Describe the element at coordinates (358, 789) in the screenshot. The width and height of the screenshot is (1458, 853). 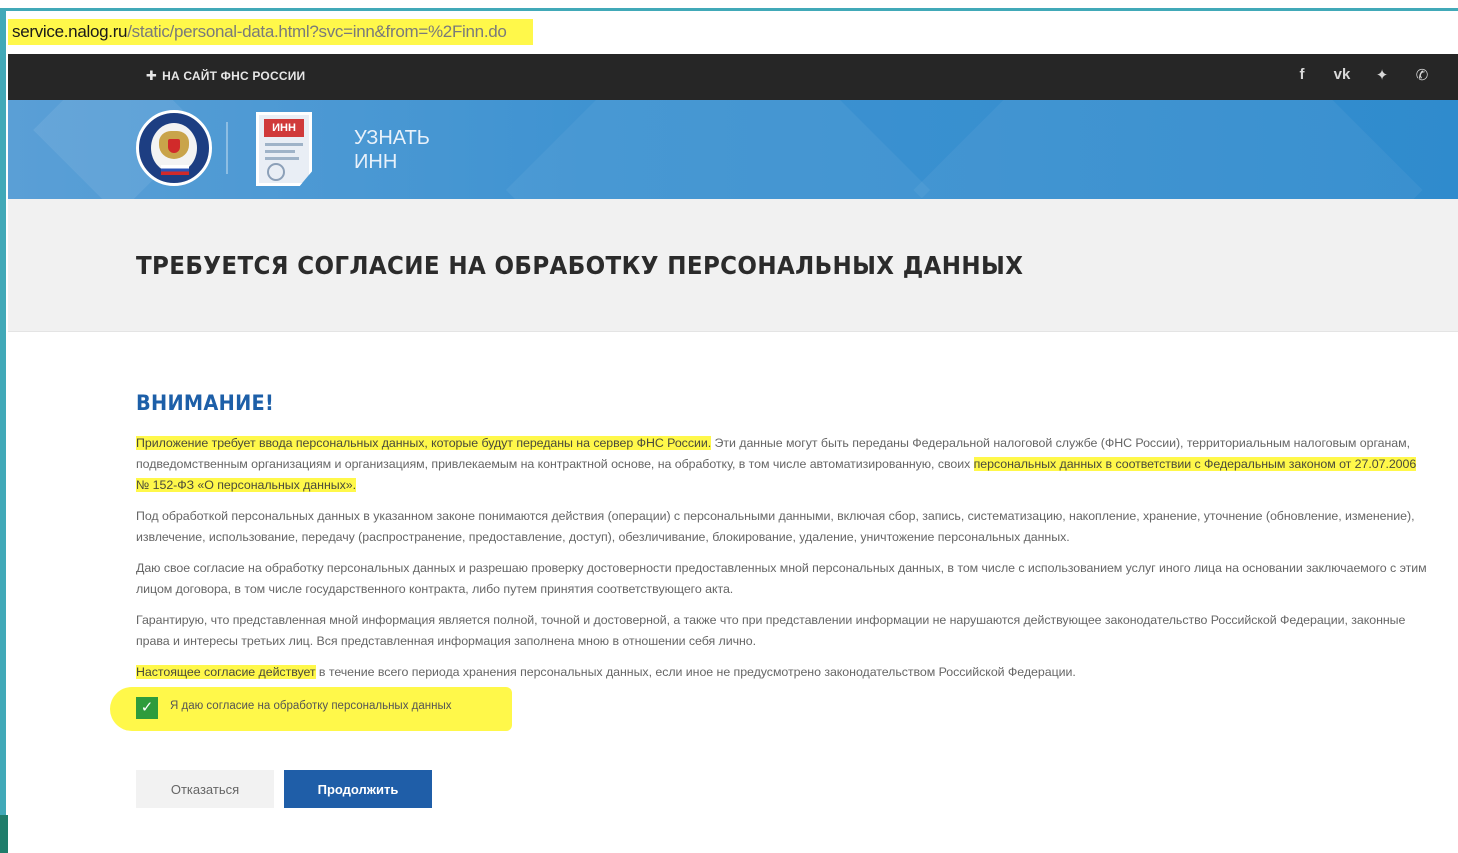
I see `continue-button: Продолжить` at that location.